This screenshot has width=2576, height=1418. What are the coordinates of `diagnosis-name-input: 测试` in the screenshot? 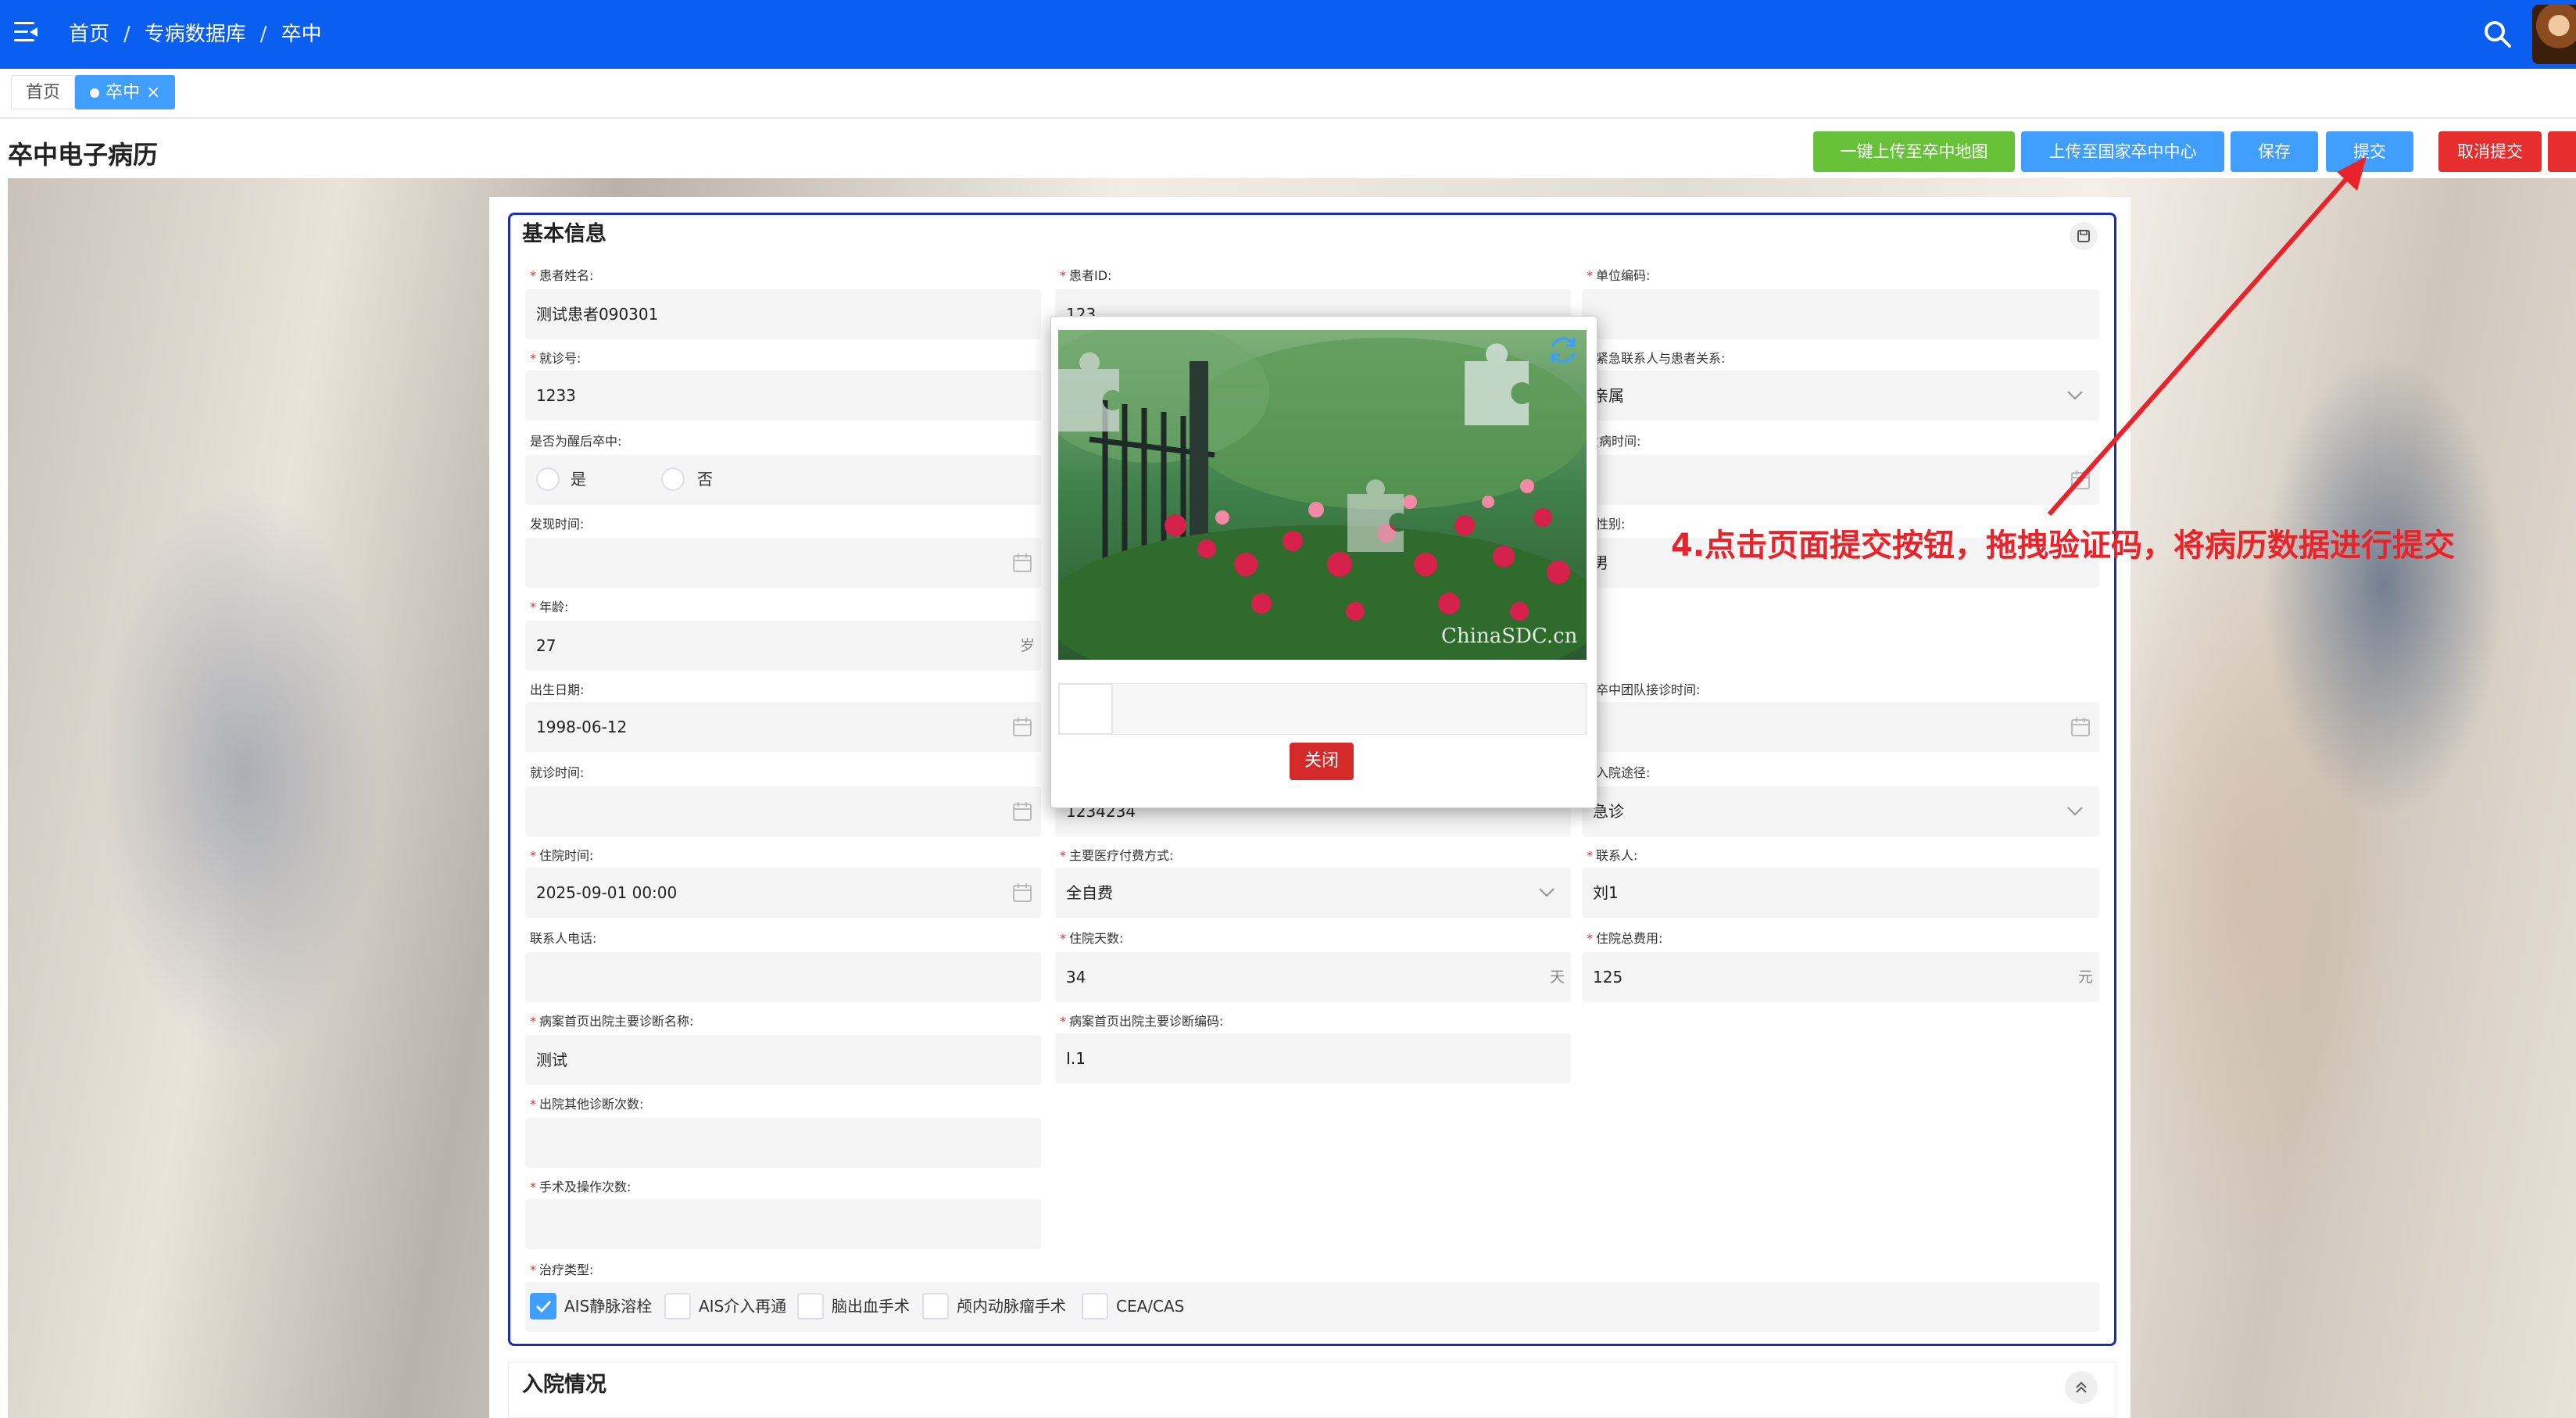 It's located at (783, 1060).